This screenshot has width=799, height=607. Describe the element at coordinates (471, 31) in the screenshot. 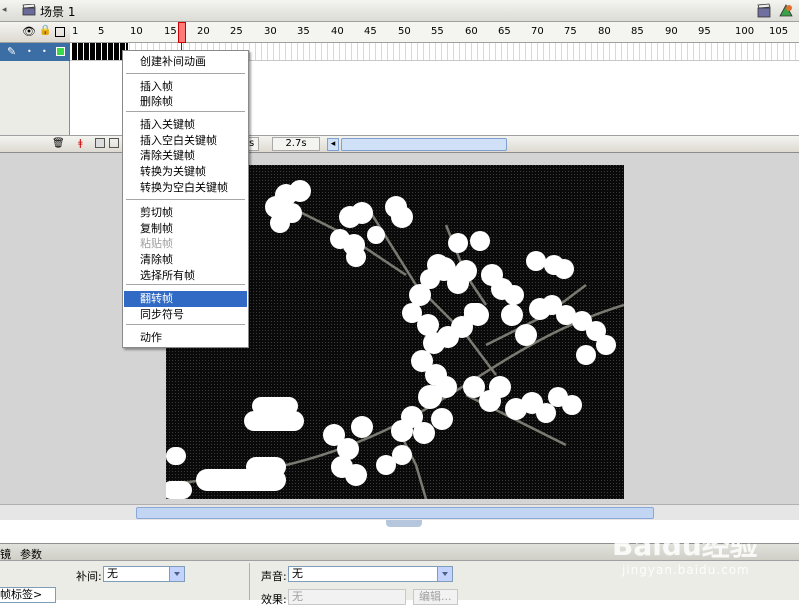

I see `ruler-number: 60` at that location.